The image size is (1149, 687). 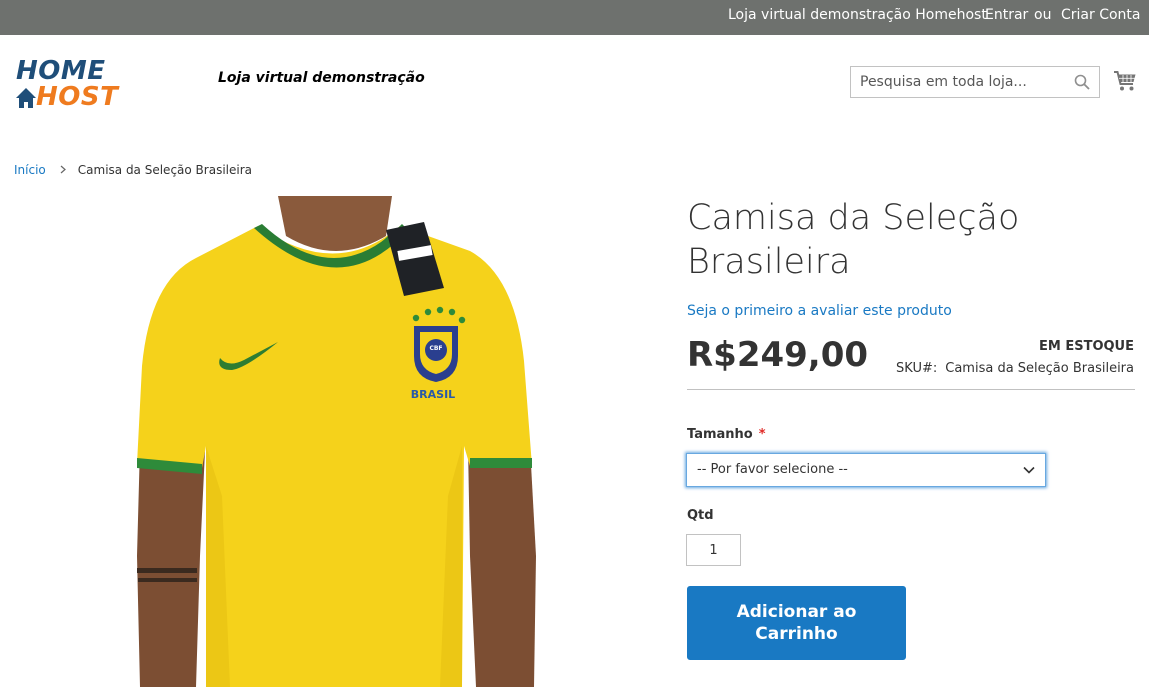 I want to click on quantity-label: Qtd, so click(x=700, y=515).